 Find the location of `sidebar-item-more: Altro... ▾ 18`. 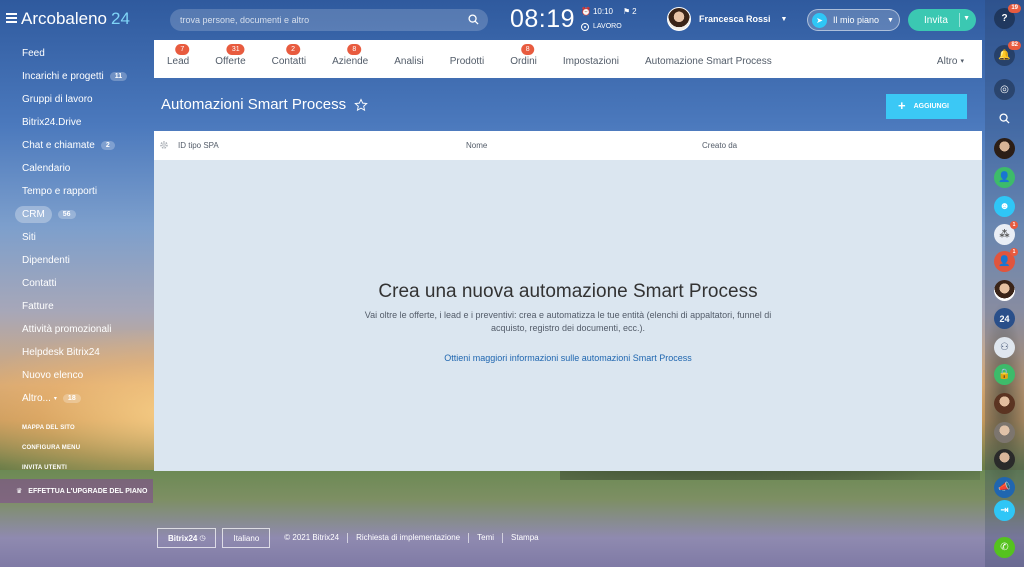

sidebar-item-more: Altro... ▾ 18 is located at coordinates (76, 398).